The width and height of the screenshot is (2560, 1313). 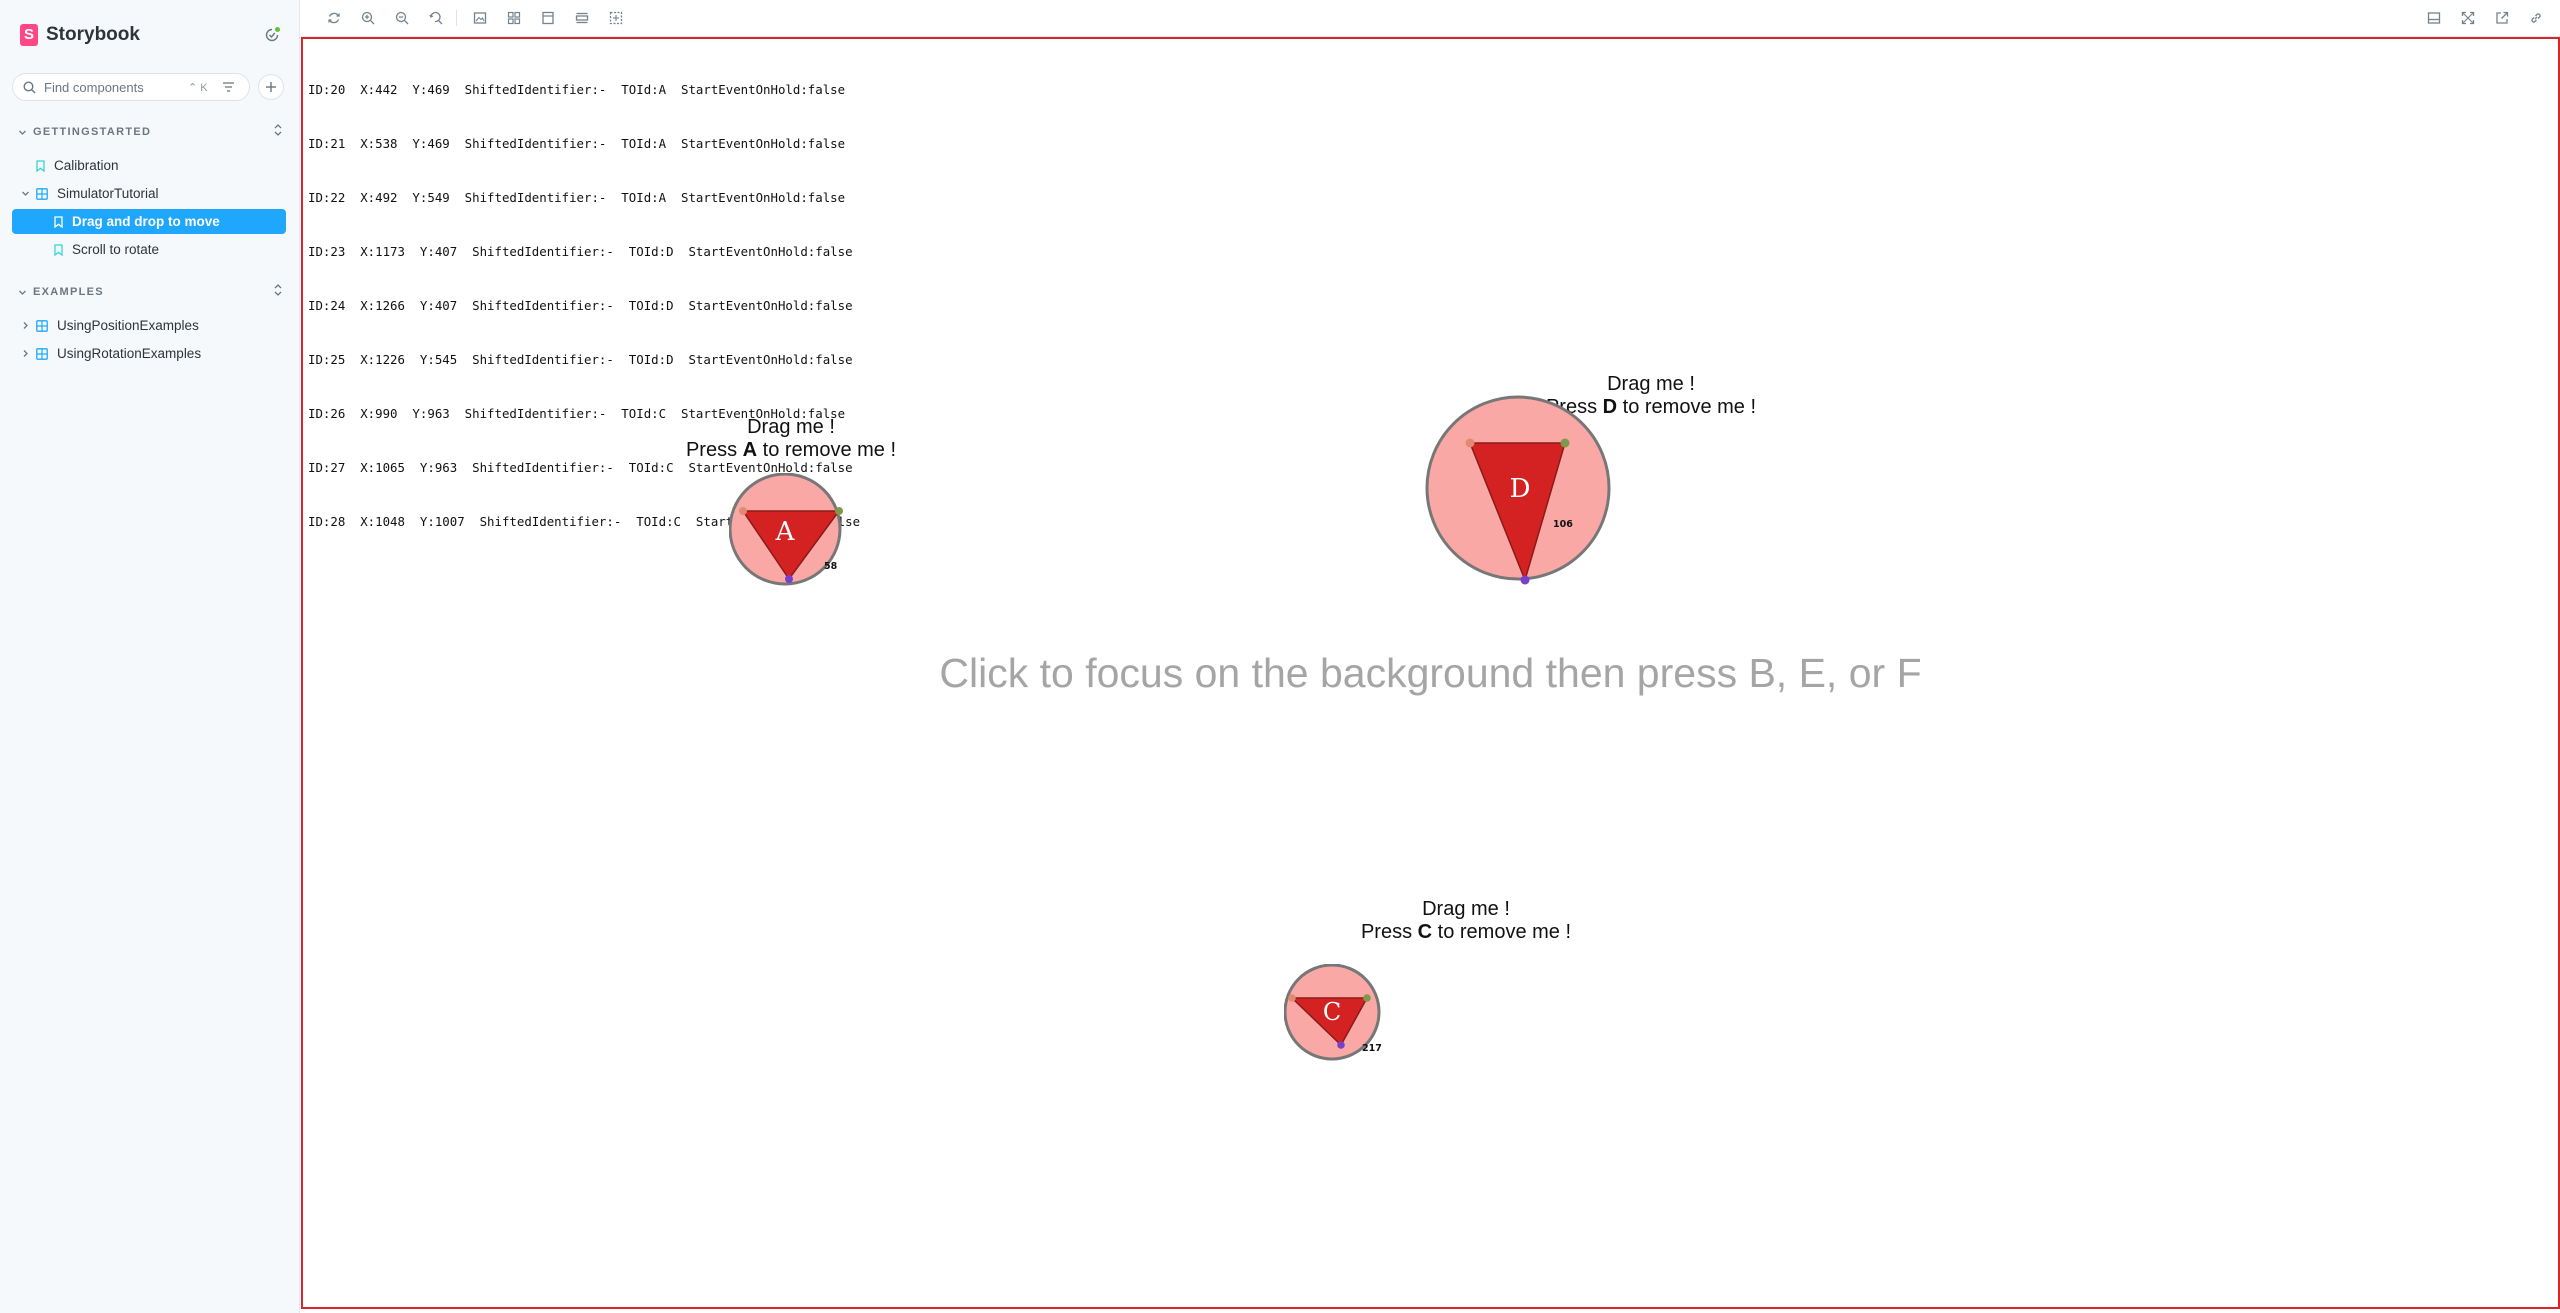 What do you see at coordinates (129, 353) in the screenshot?
I see `sidebar-item-label: UsingRotationExamples` at bounding box center [129, 353].